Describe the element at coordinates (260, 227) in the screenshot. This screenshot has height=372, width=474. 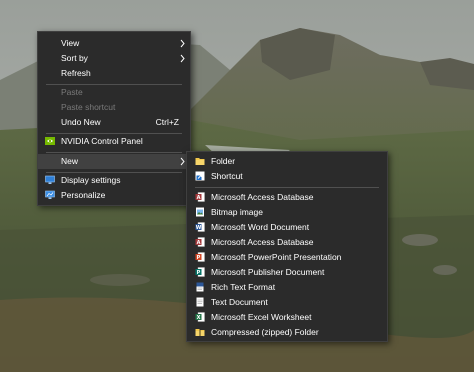
I see `submenu-item-label: Microsoft Word Document` at that location.